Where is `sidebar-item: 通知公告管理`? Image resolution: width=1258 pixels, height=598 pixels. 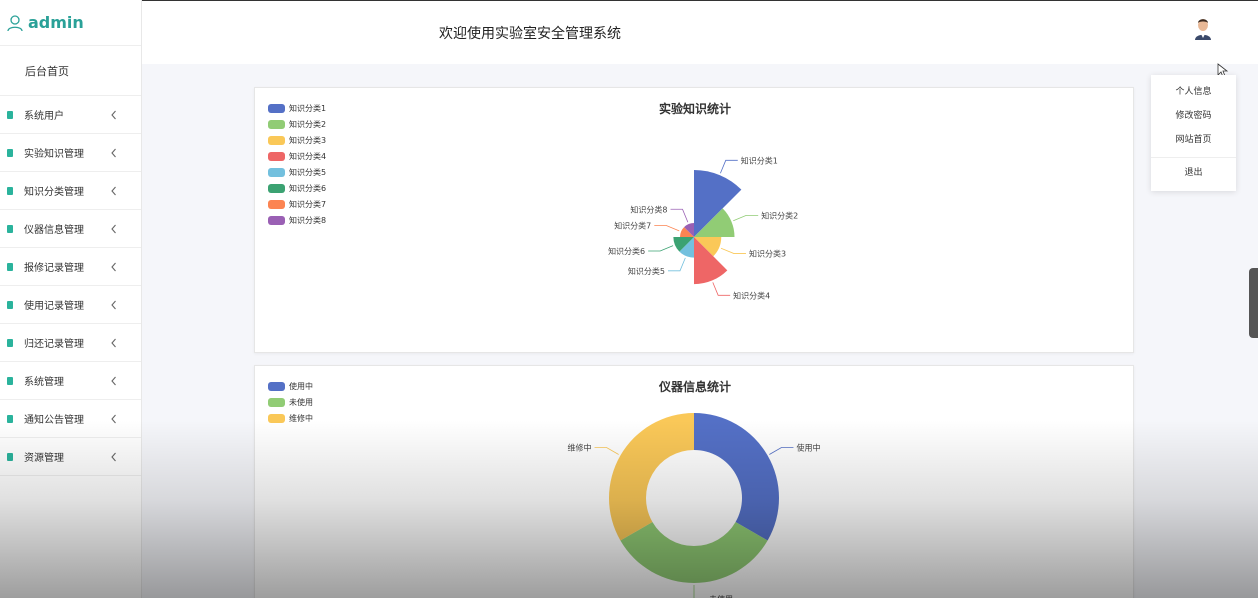 sidebar-item: 通知公告管理 is located at coordinates (70, 419).